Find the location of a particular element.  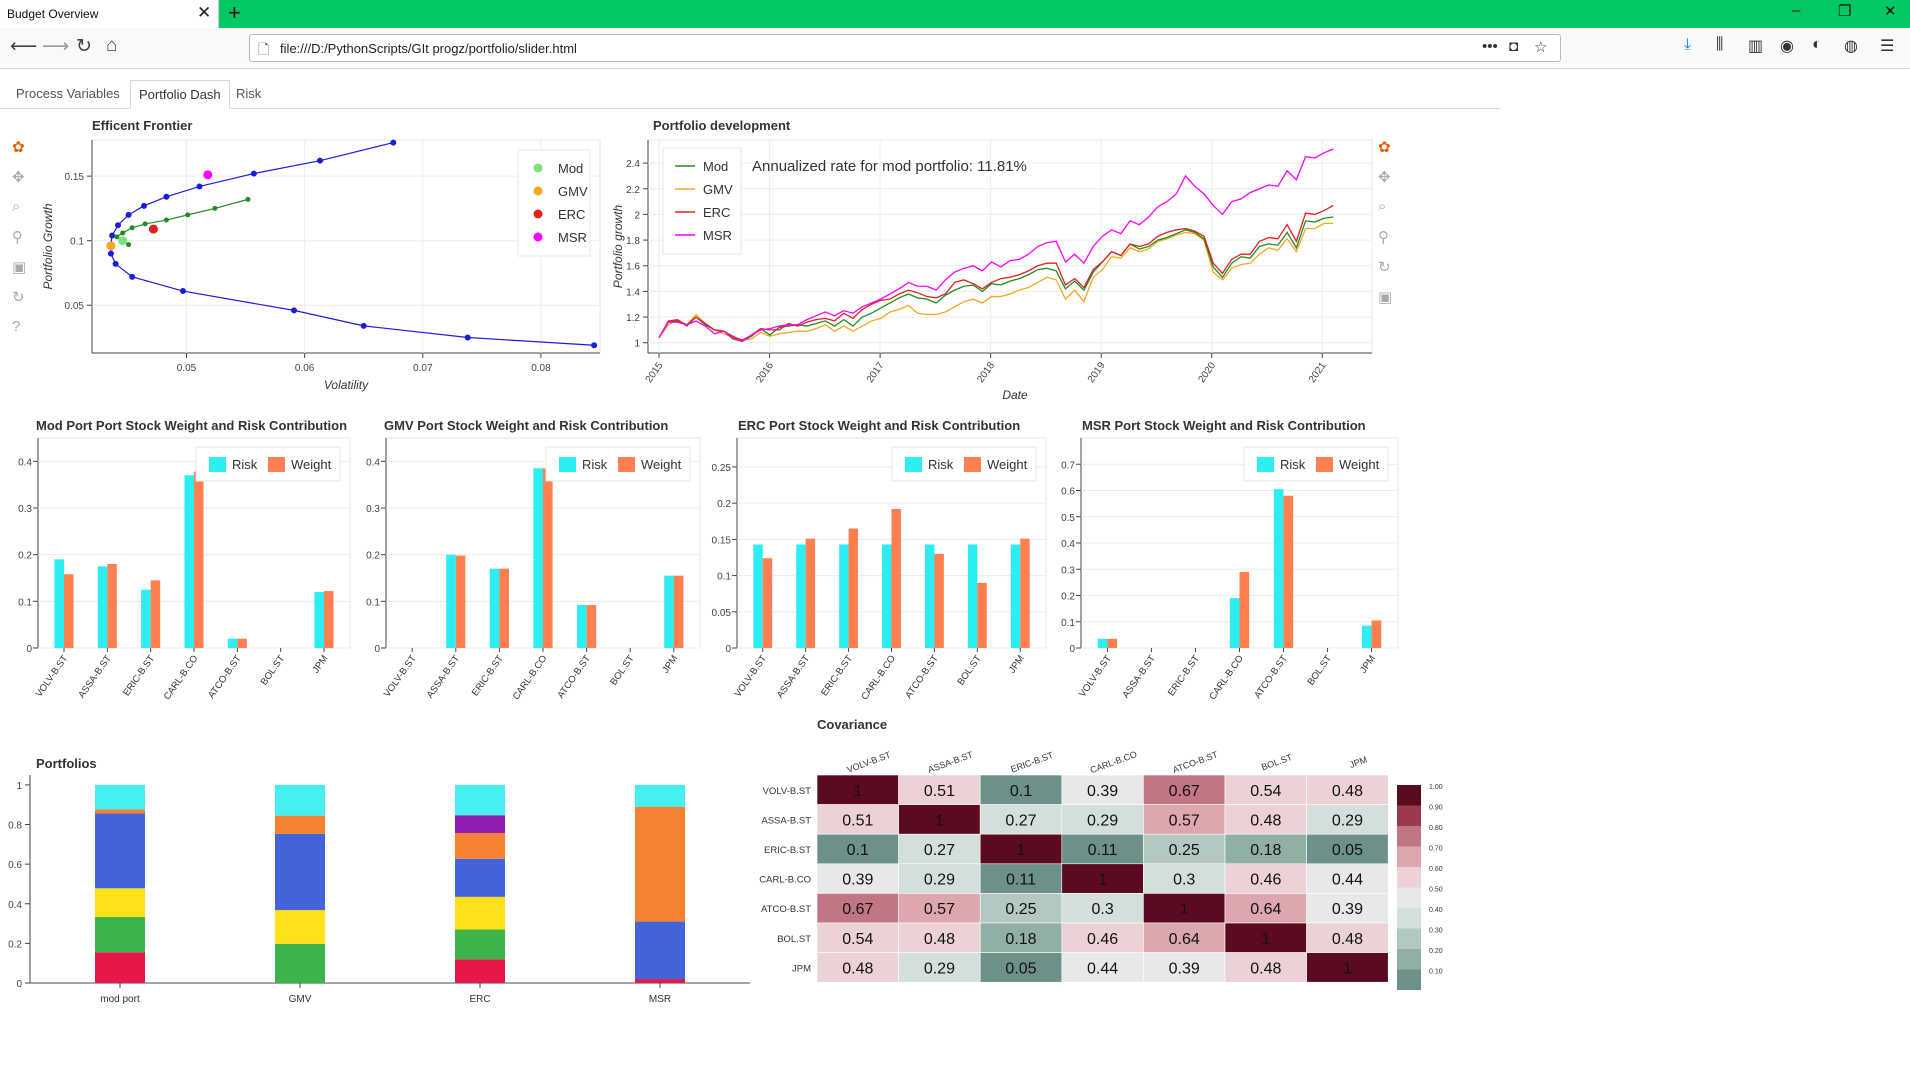

erc-weights-y-tick-label: 0.2 is located at coordinates (724, 504).